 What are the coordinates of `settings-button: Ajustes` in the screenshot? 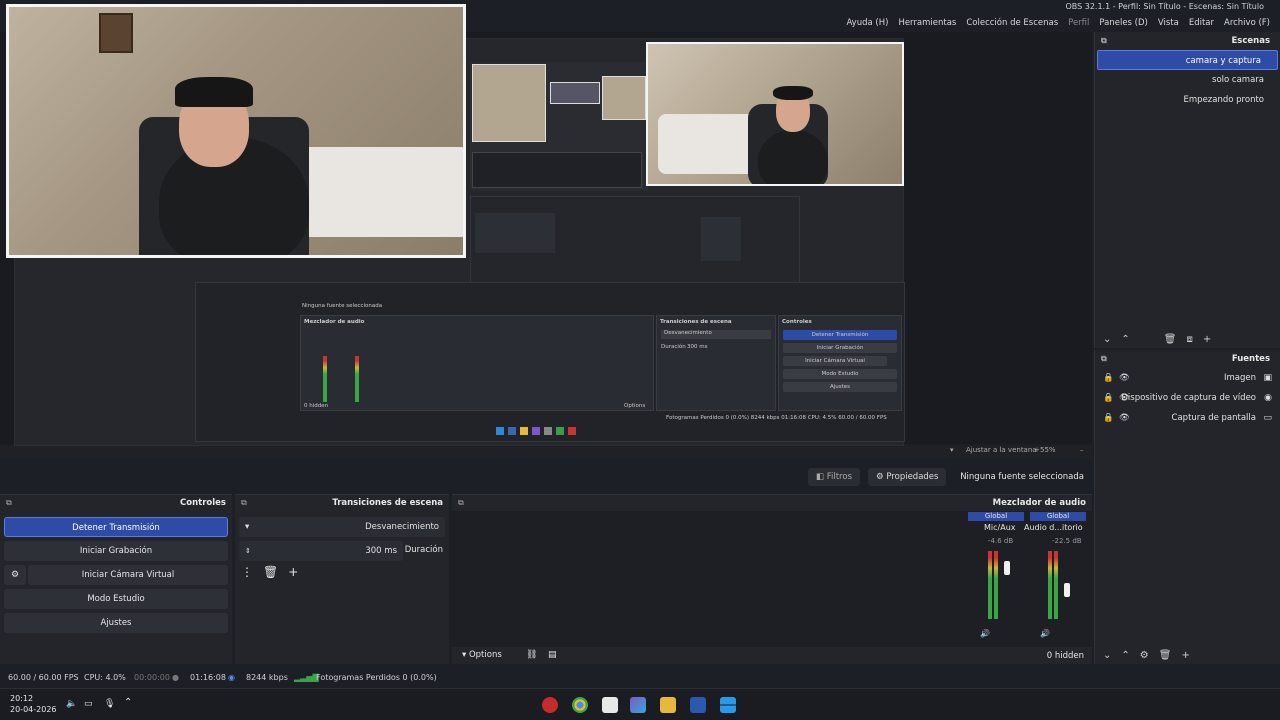 It's located at (116, 623).